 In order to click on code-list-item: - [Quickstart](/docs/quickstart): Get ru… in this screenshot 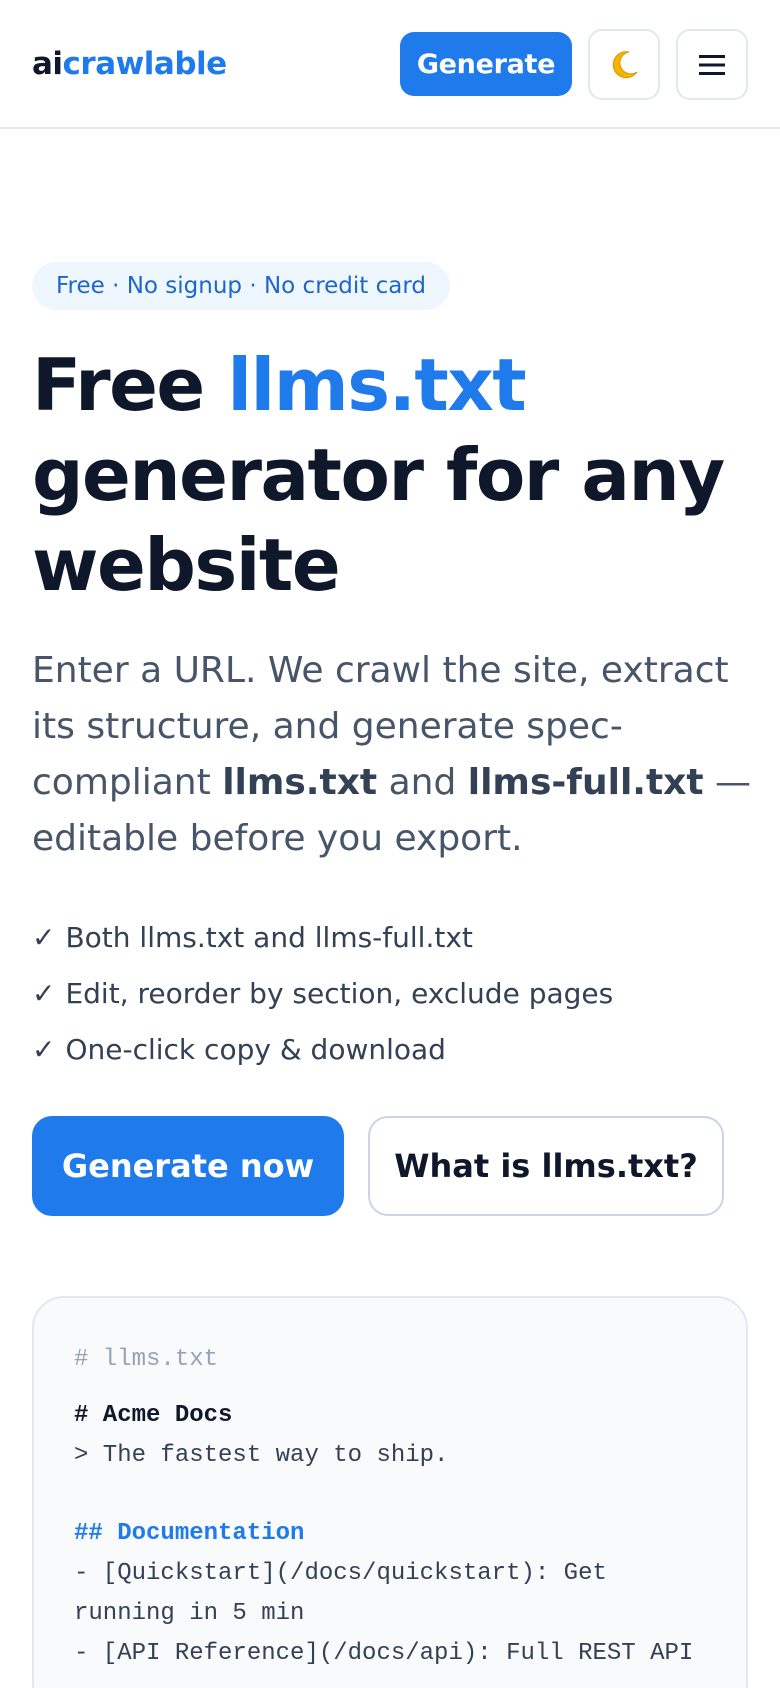, I will do `click(348, 1593)`.